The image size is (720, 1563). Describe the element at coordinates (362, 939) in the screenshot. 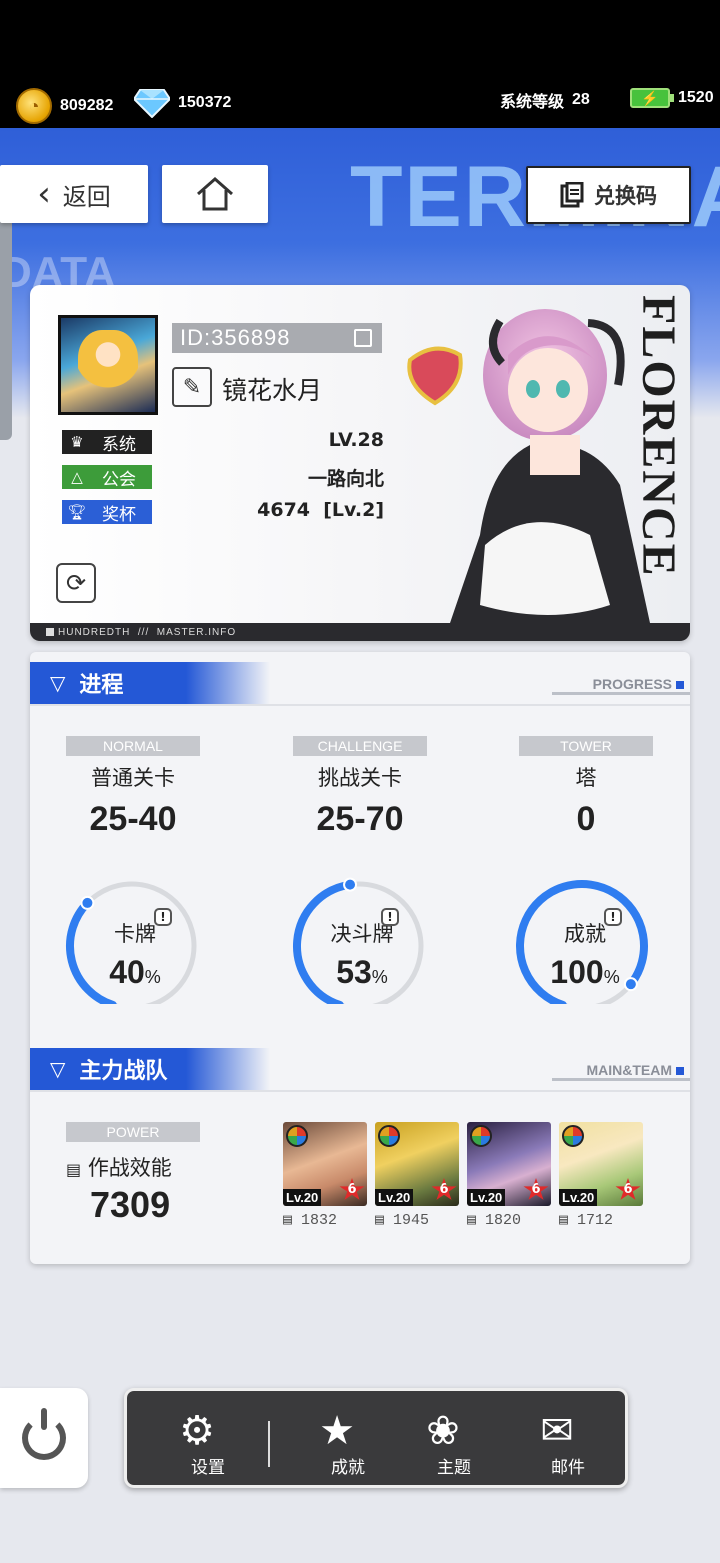

I see `gauge-duel-cards: 决斗牌 53% !` at that location.